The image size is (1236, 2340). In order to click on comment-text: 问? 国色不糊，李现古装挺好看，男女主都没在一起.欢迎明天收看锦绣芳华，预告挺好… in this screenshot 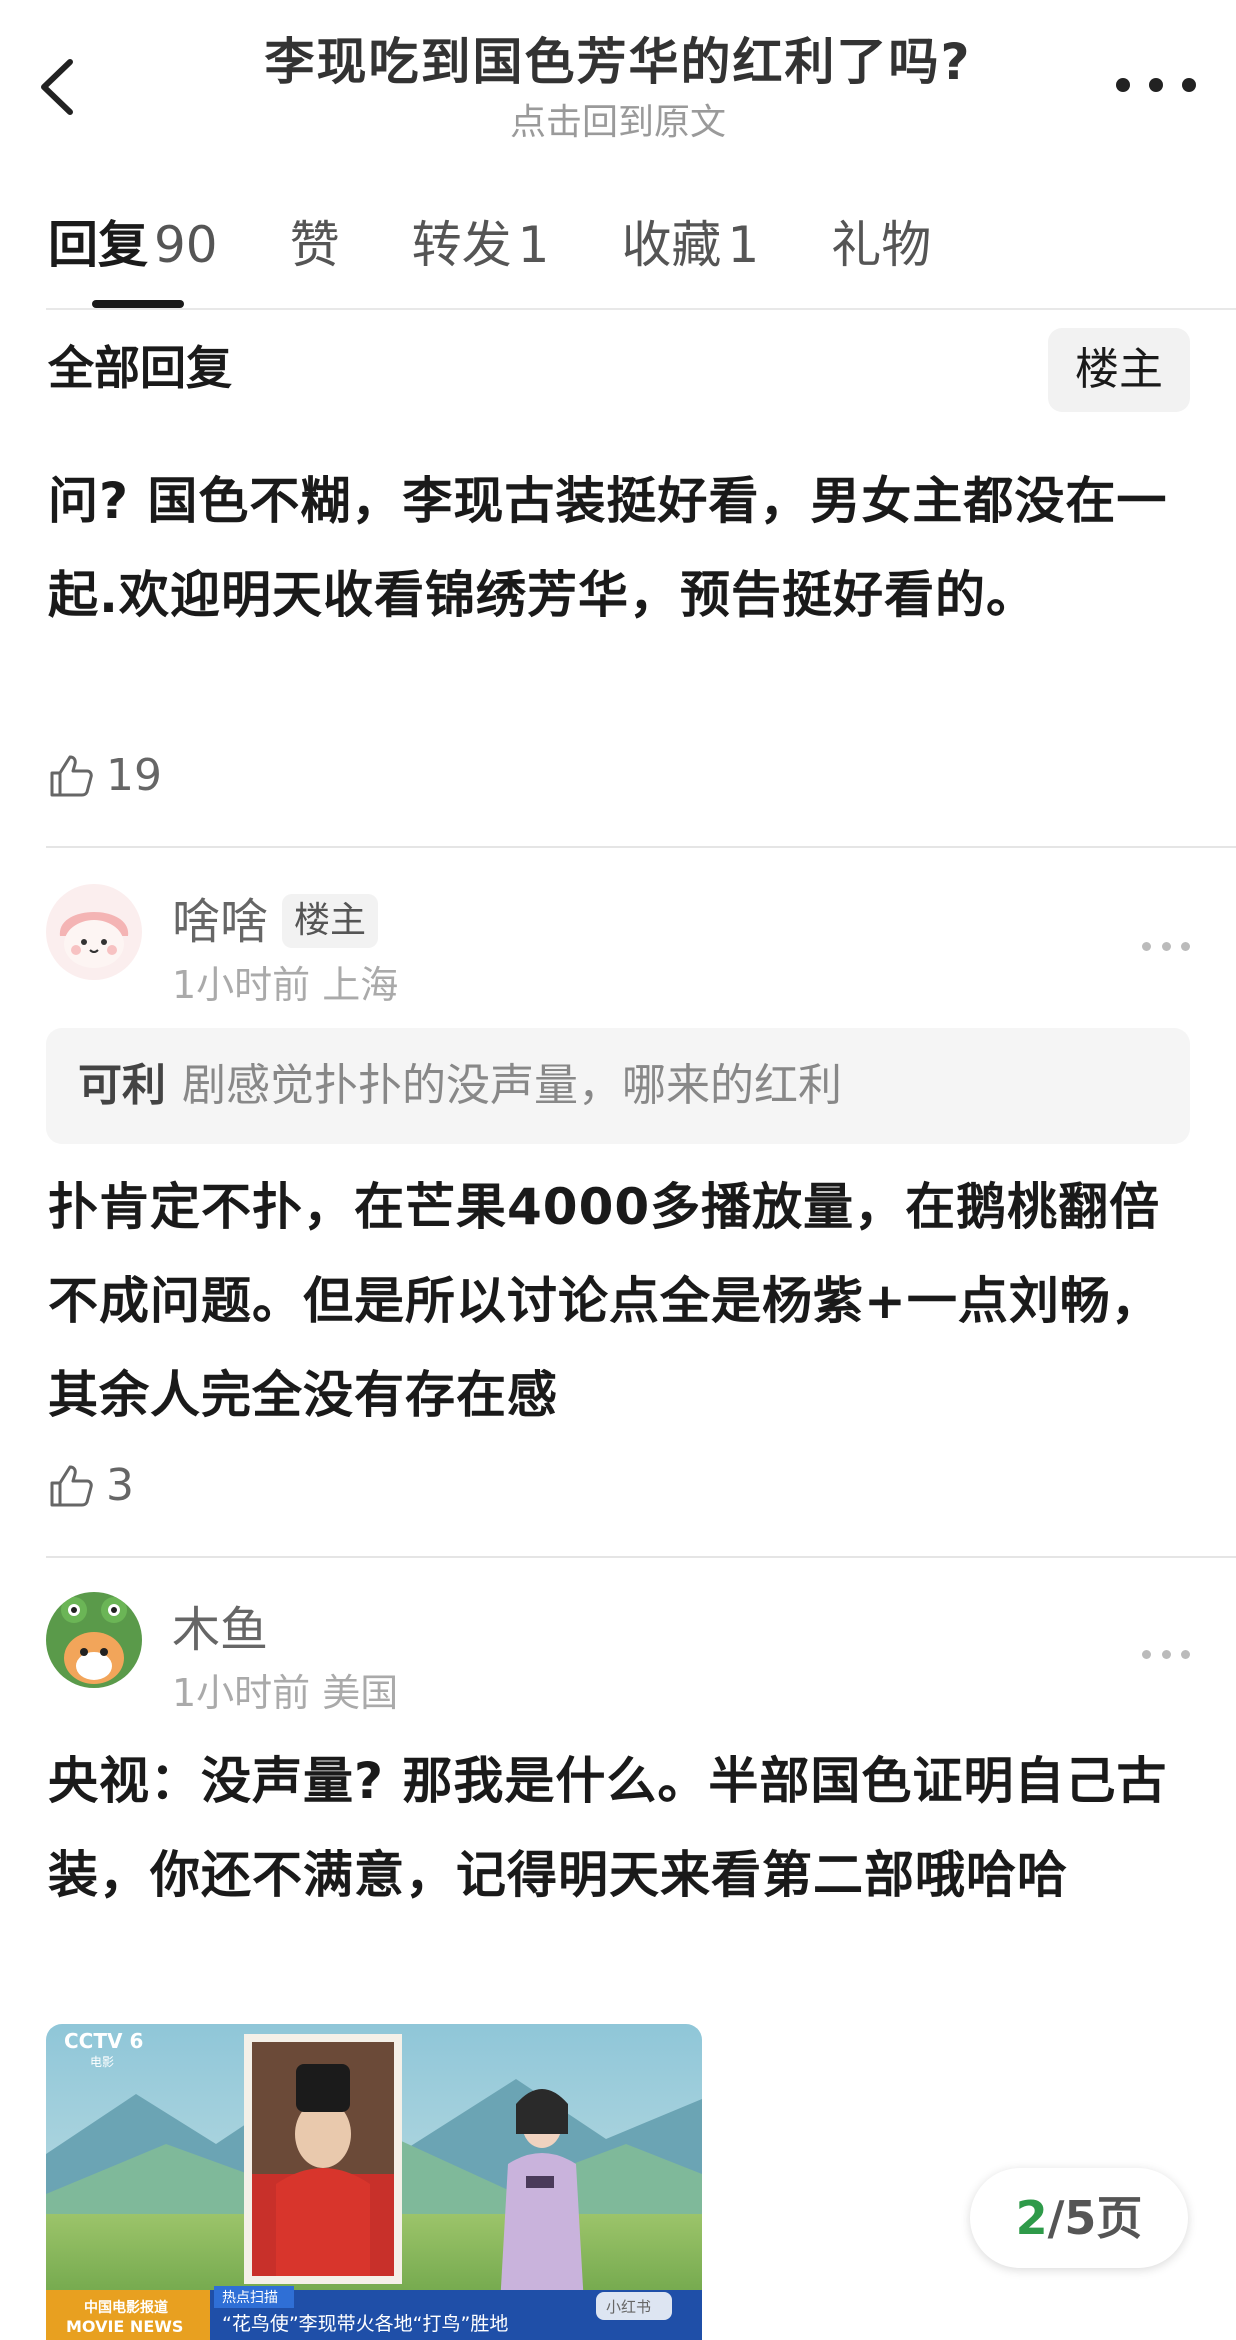, I will do `click(608, 548)`.